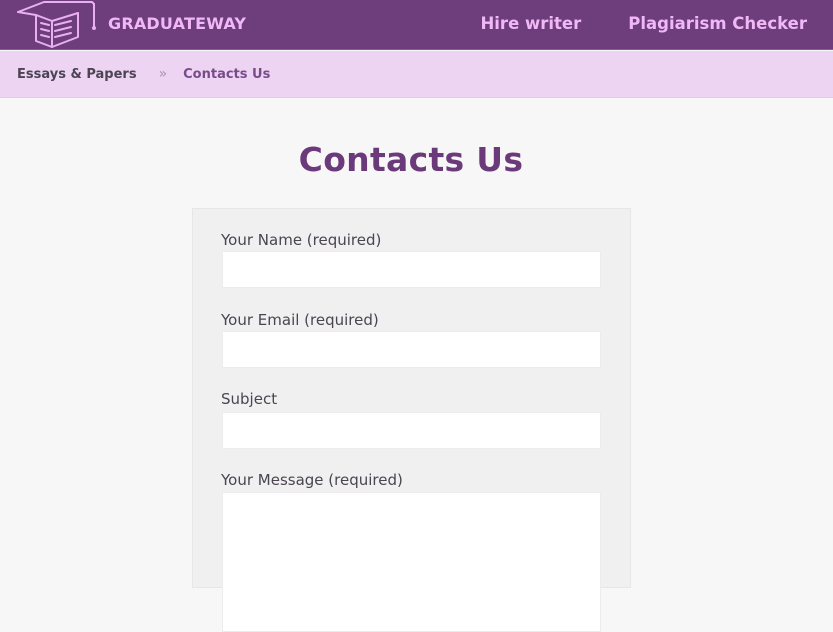 This screenshot has height=632, width=833. Describe the element at coordinates (411, 430) in the screenshot. I see `subject-input` at that location.